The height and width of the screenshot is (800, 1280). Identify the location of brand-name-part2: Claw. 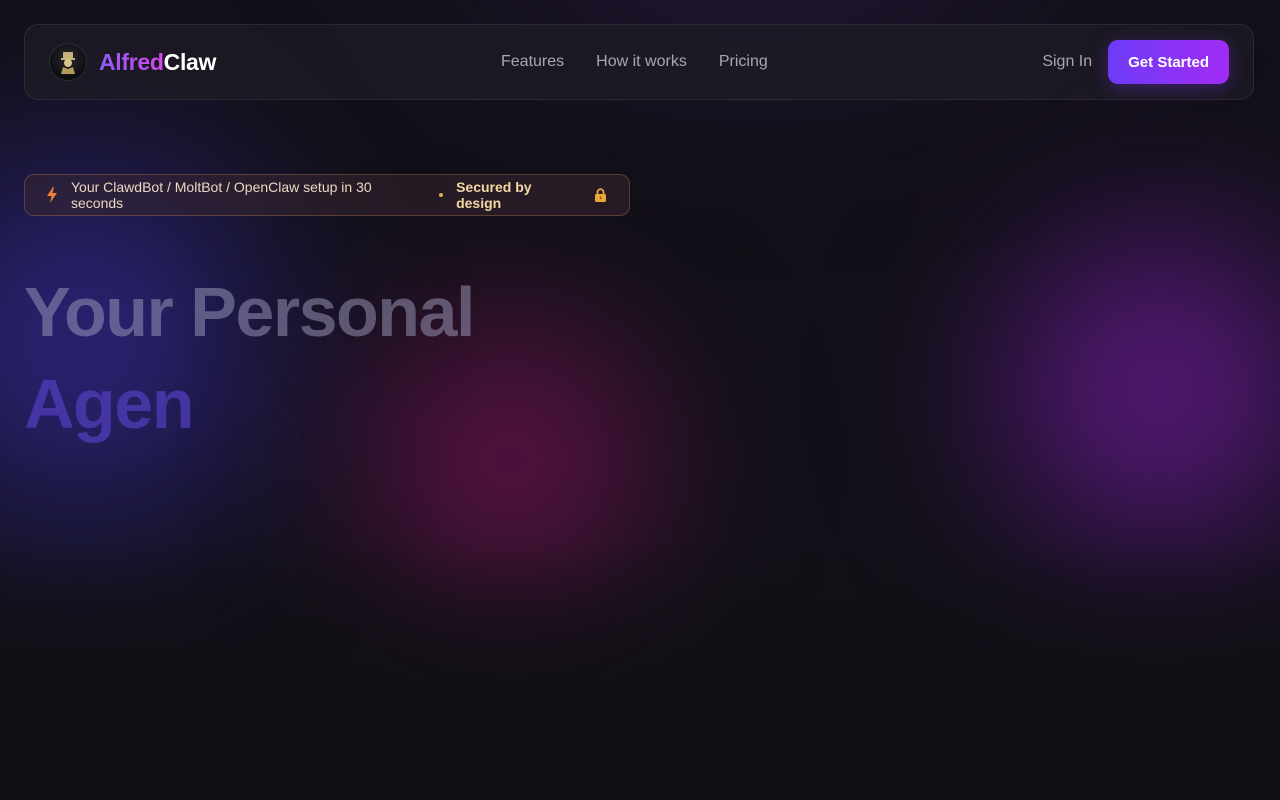
(190, 61).